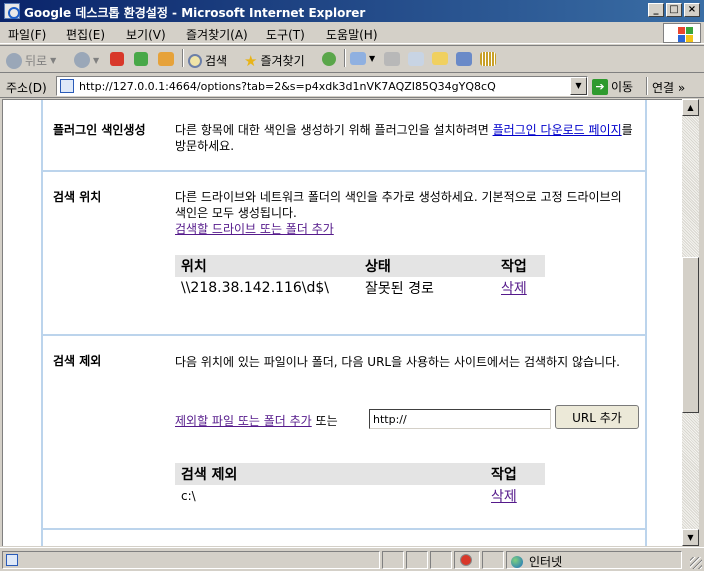  Describe the element at coordinates (578, 86) in the screenshot. I see `address-dropdown-button: ▼` at that location.